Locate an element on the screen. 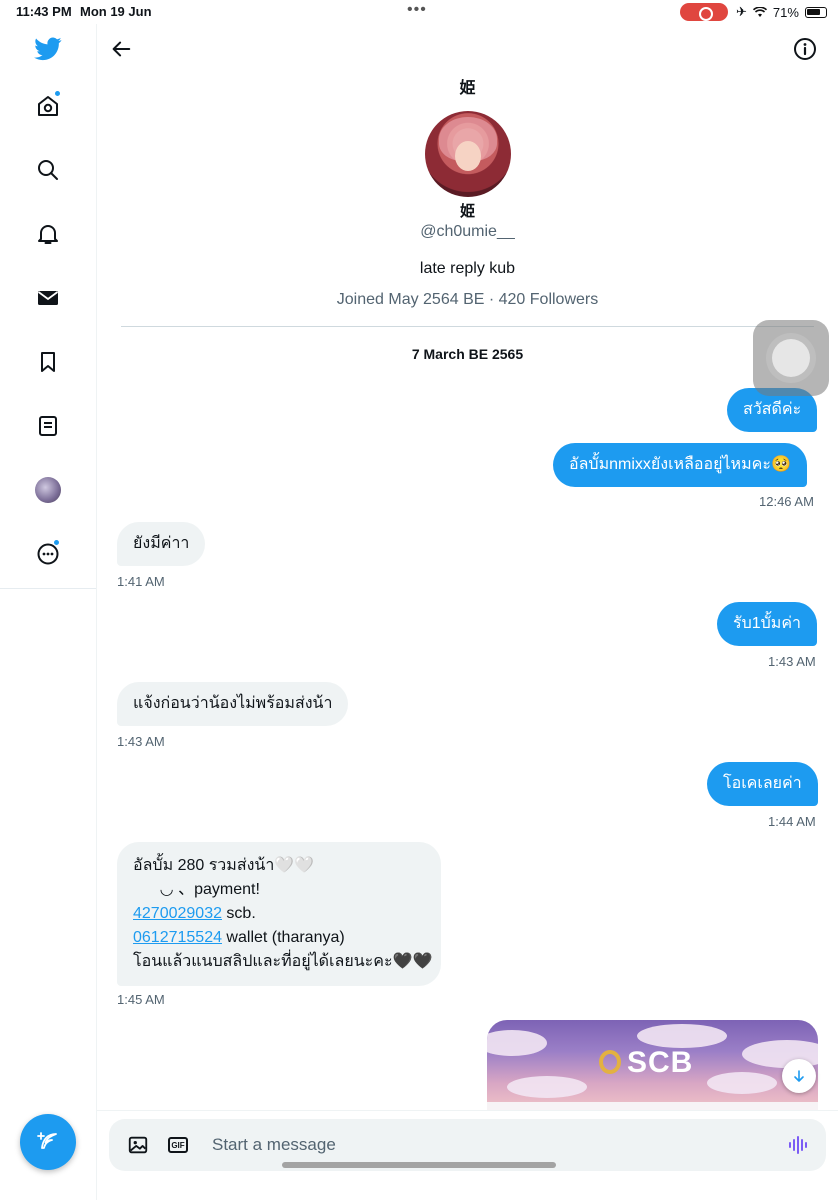 Image resolution: width=838 pixels, height=1200 pixels. bookmarks-icon is located at coordinates (48, 362).